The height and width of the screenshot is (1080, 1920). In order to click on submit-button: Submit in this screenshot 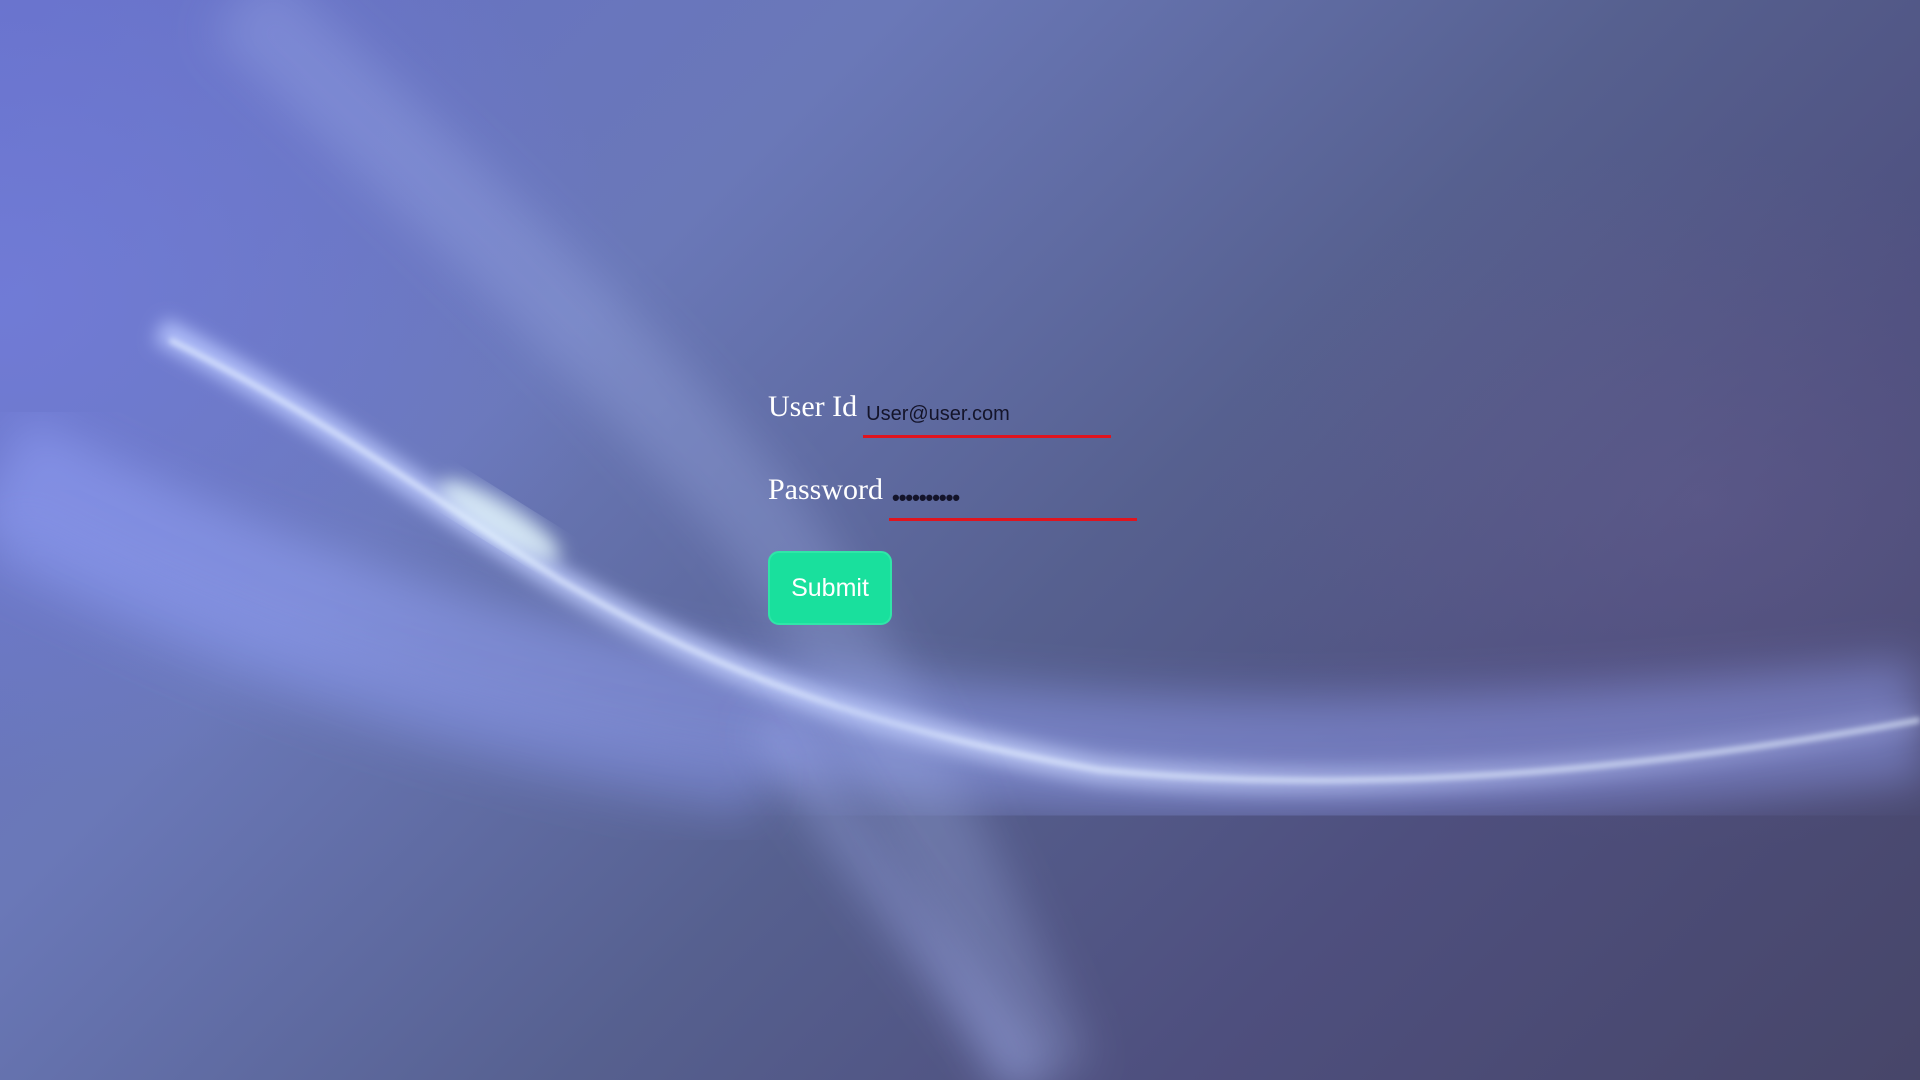, I will do `click(830, 588)`.